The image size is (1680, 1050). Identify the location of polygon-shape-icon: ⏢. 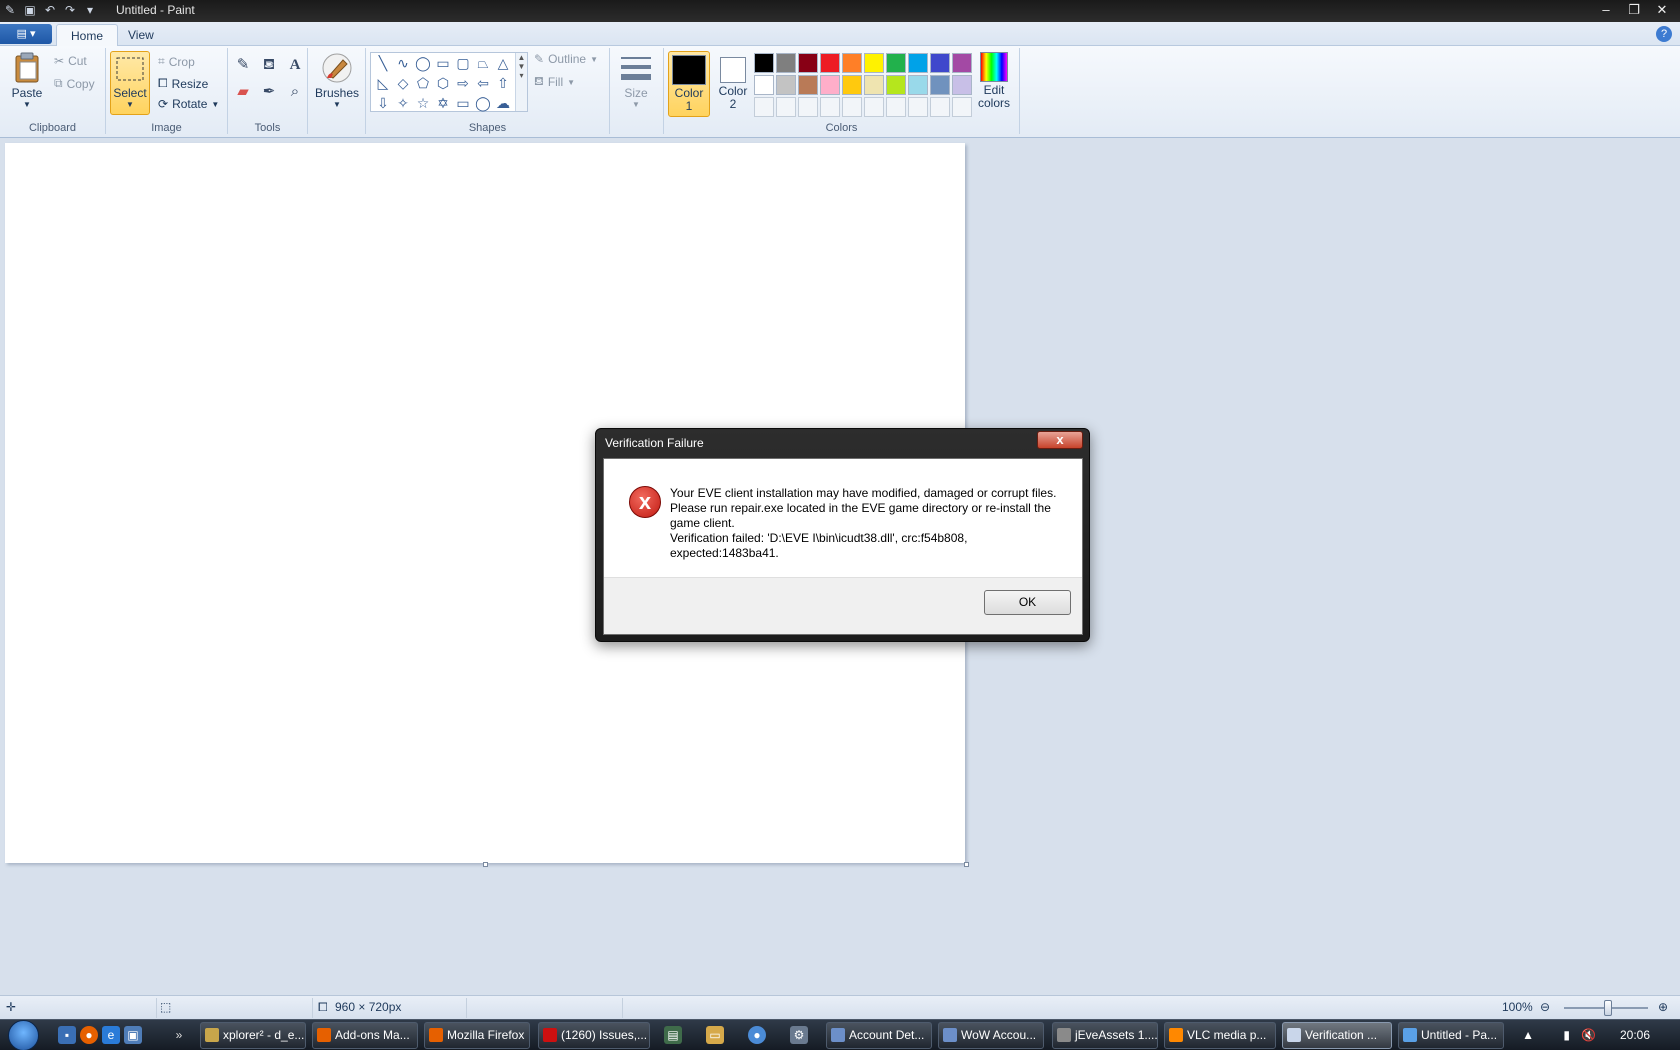
(483, 63).